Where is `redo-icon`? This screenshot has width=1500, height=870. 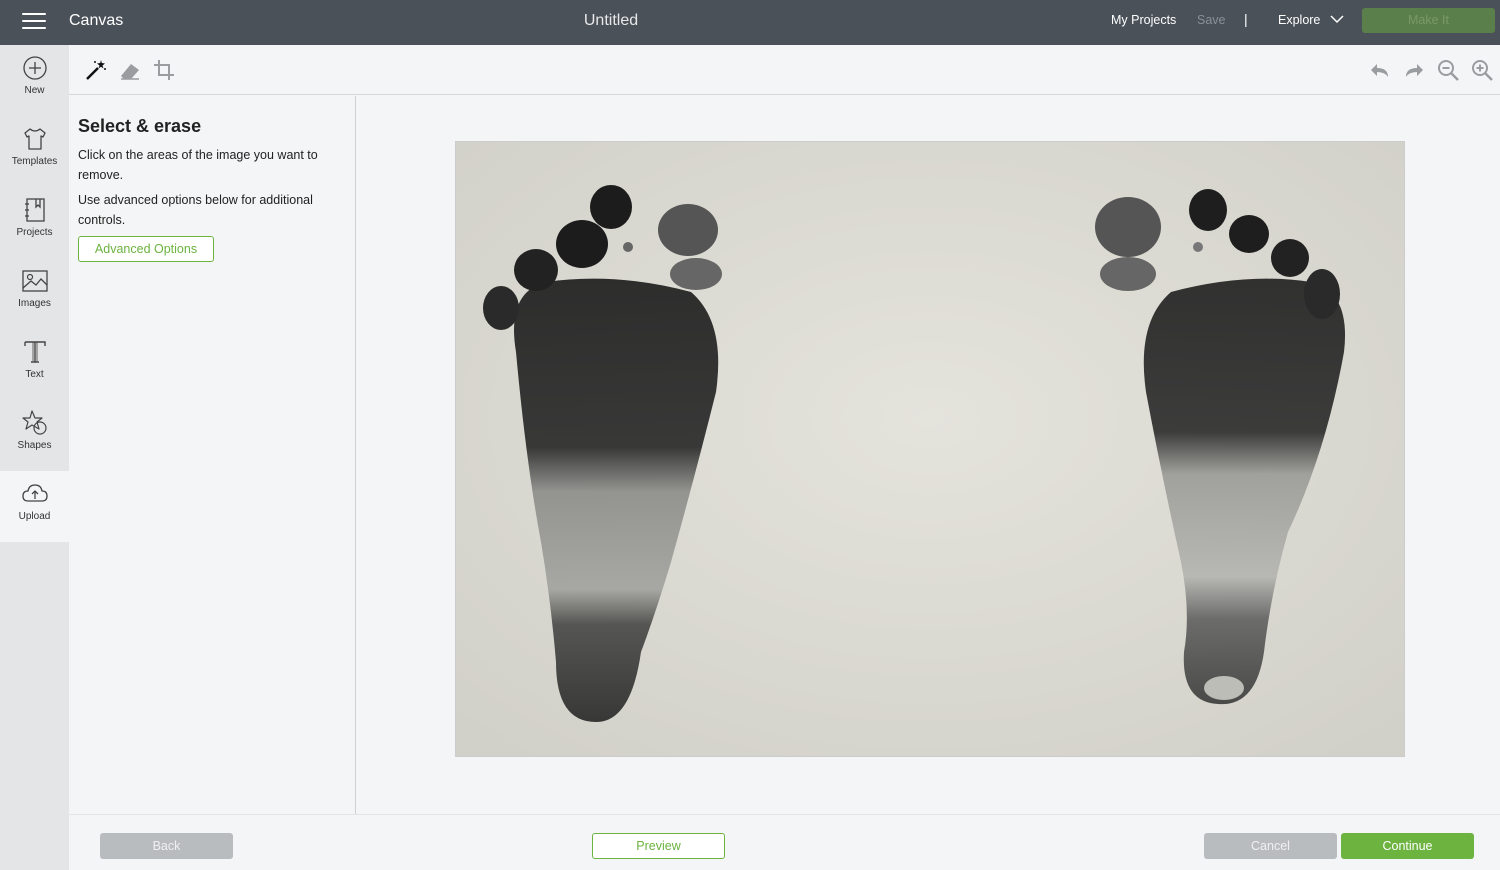 redo-icon is located at coordinates (1414, 70).